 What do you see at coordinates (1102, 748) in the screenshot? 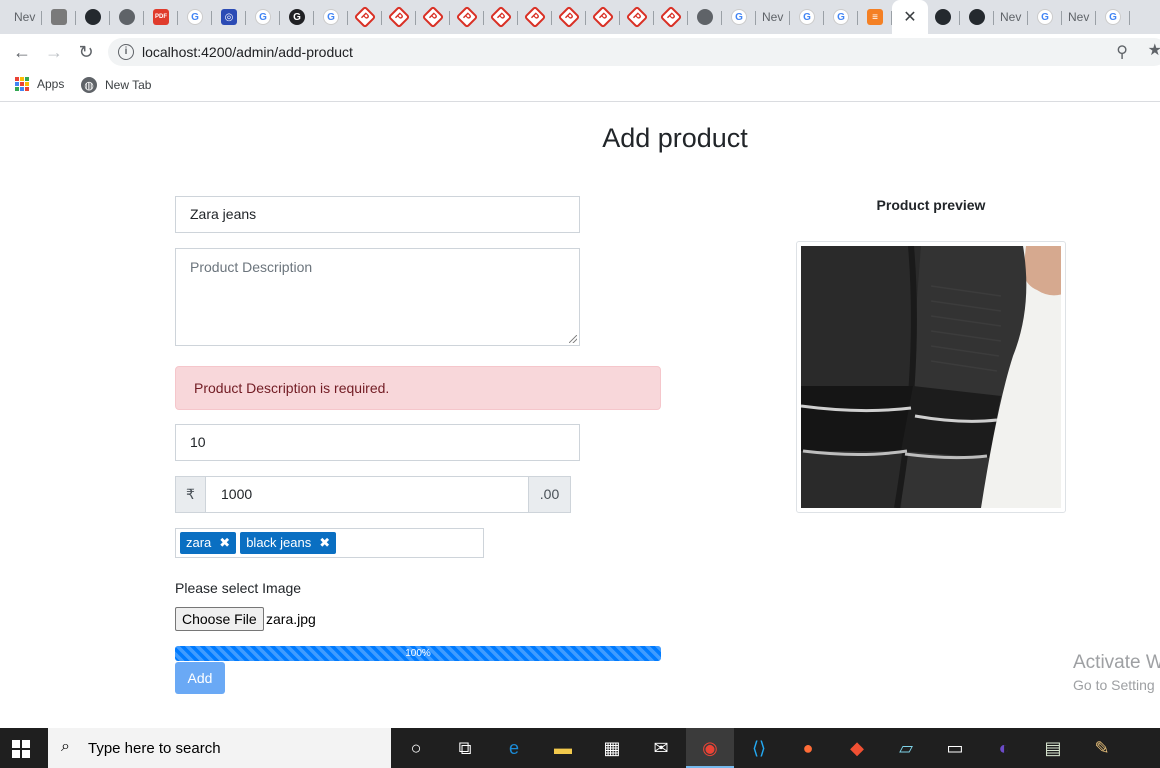
I see `paint-icon: ✎` at bounding box center [1102, 748].